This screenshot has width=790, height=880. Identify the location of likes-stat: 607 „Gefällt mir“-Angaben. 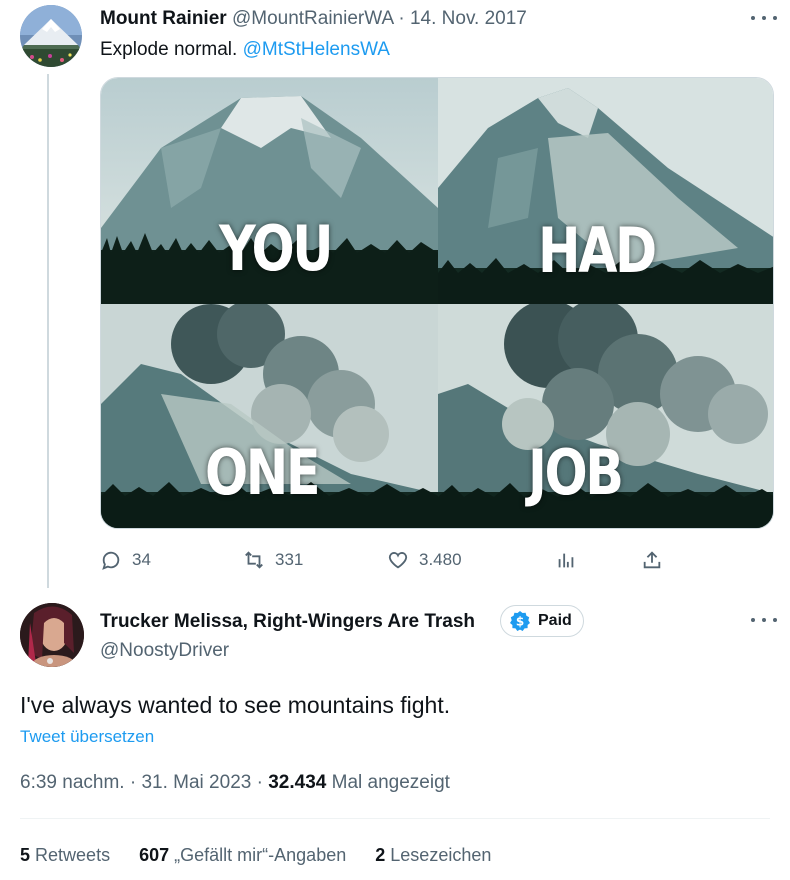
(242, 855).